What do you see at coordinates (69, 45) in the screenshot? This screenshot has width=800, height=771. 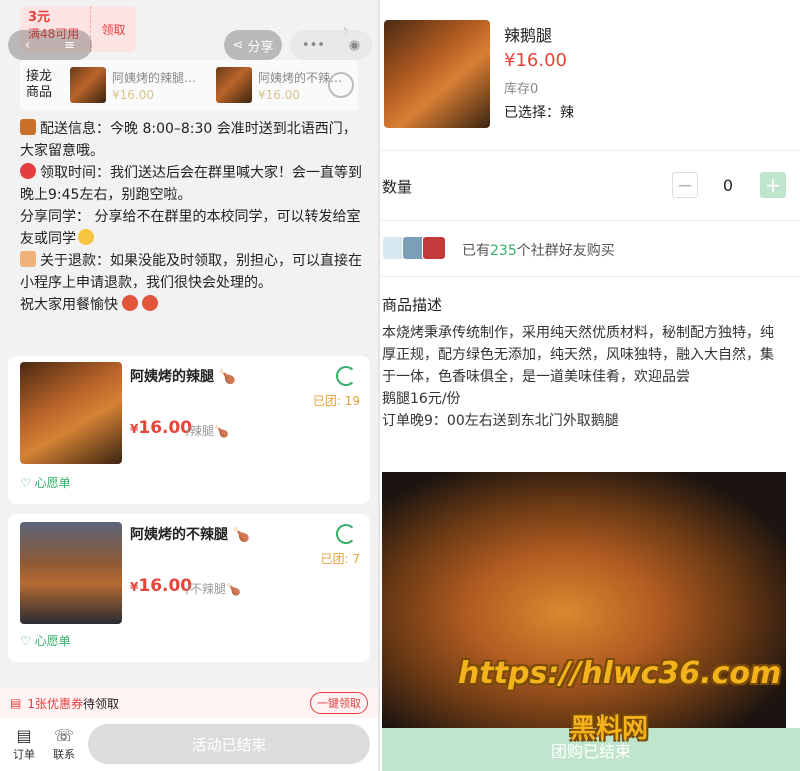 I see `home-icon: ≡` at bounding box center [69, 45].